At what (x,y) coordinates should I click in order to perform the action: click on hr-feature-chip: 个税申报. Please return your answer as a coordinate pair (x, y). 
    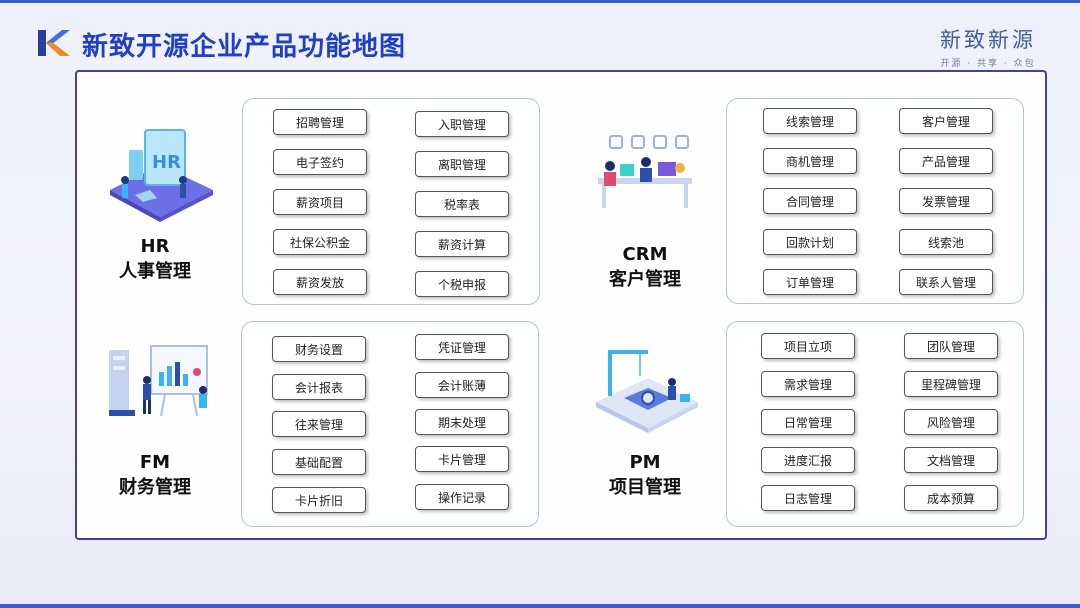
    Looking at the image, I should click on (462, 284).